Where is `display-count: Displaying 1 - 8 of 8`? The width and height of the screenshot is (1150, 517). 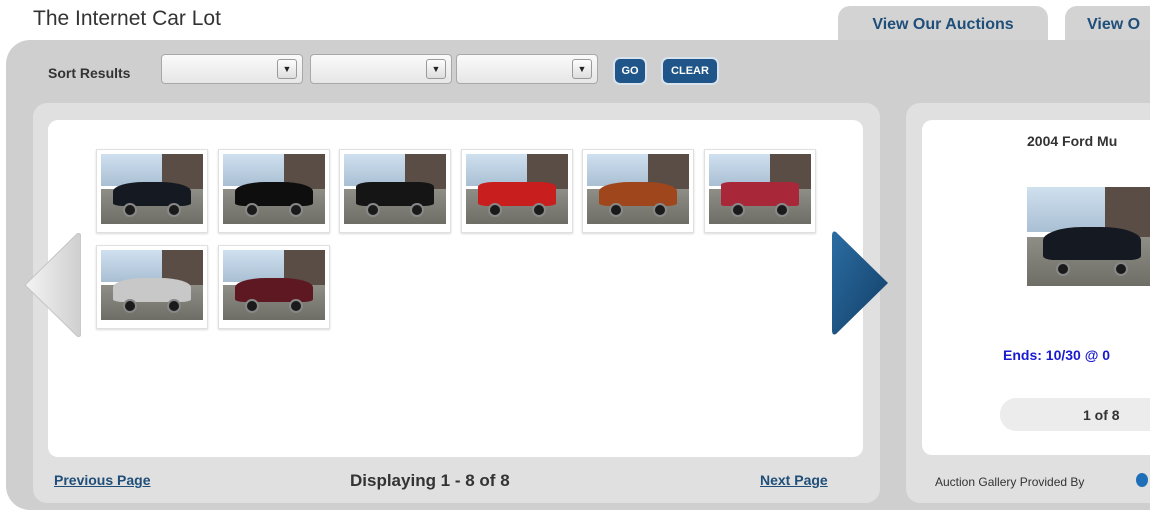
display-count: Displaying 1 - 8 of 8 is located at coordinates (430, 480).